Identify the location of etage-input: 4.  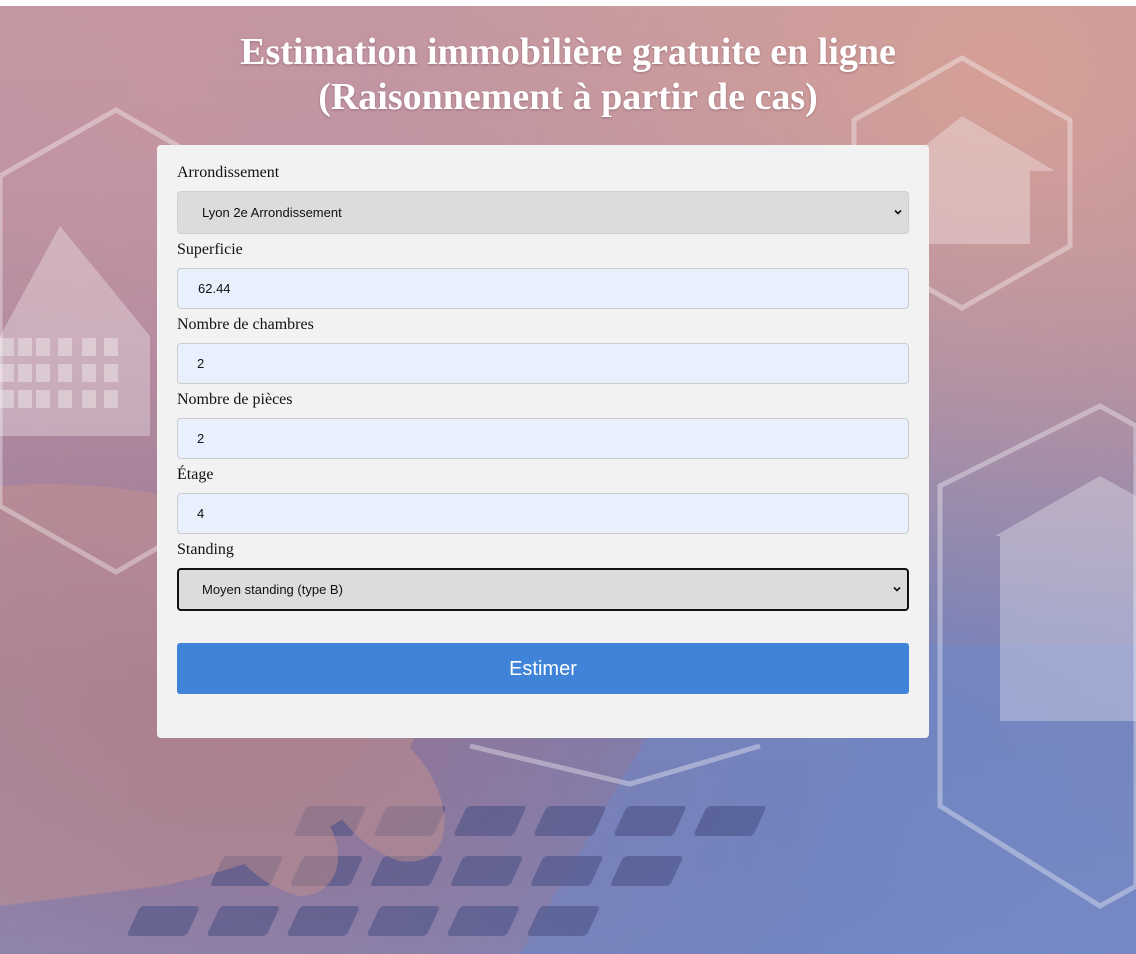
(543, 513).